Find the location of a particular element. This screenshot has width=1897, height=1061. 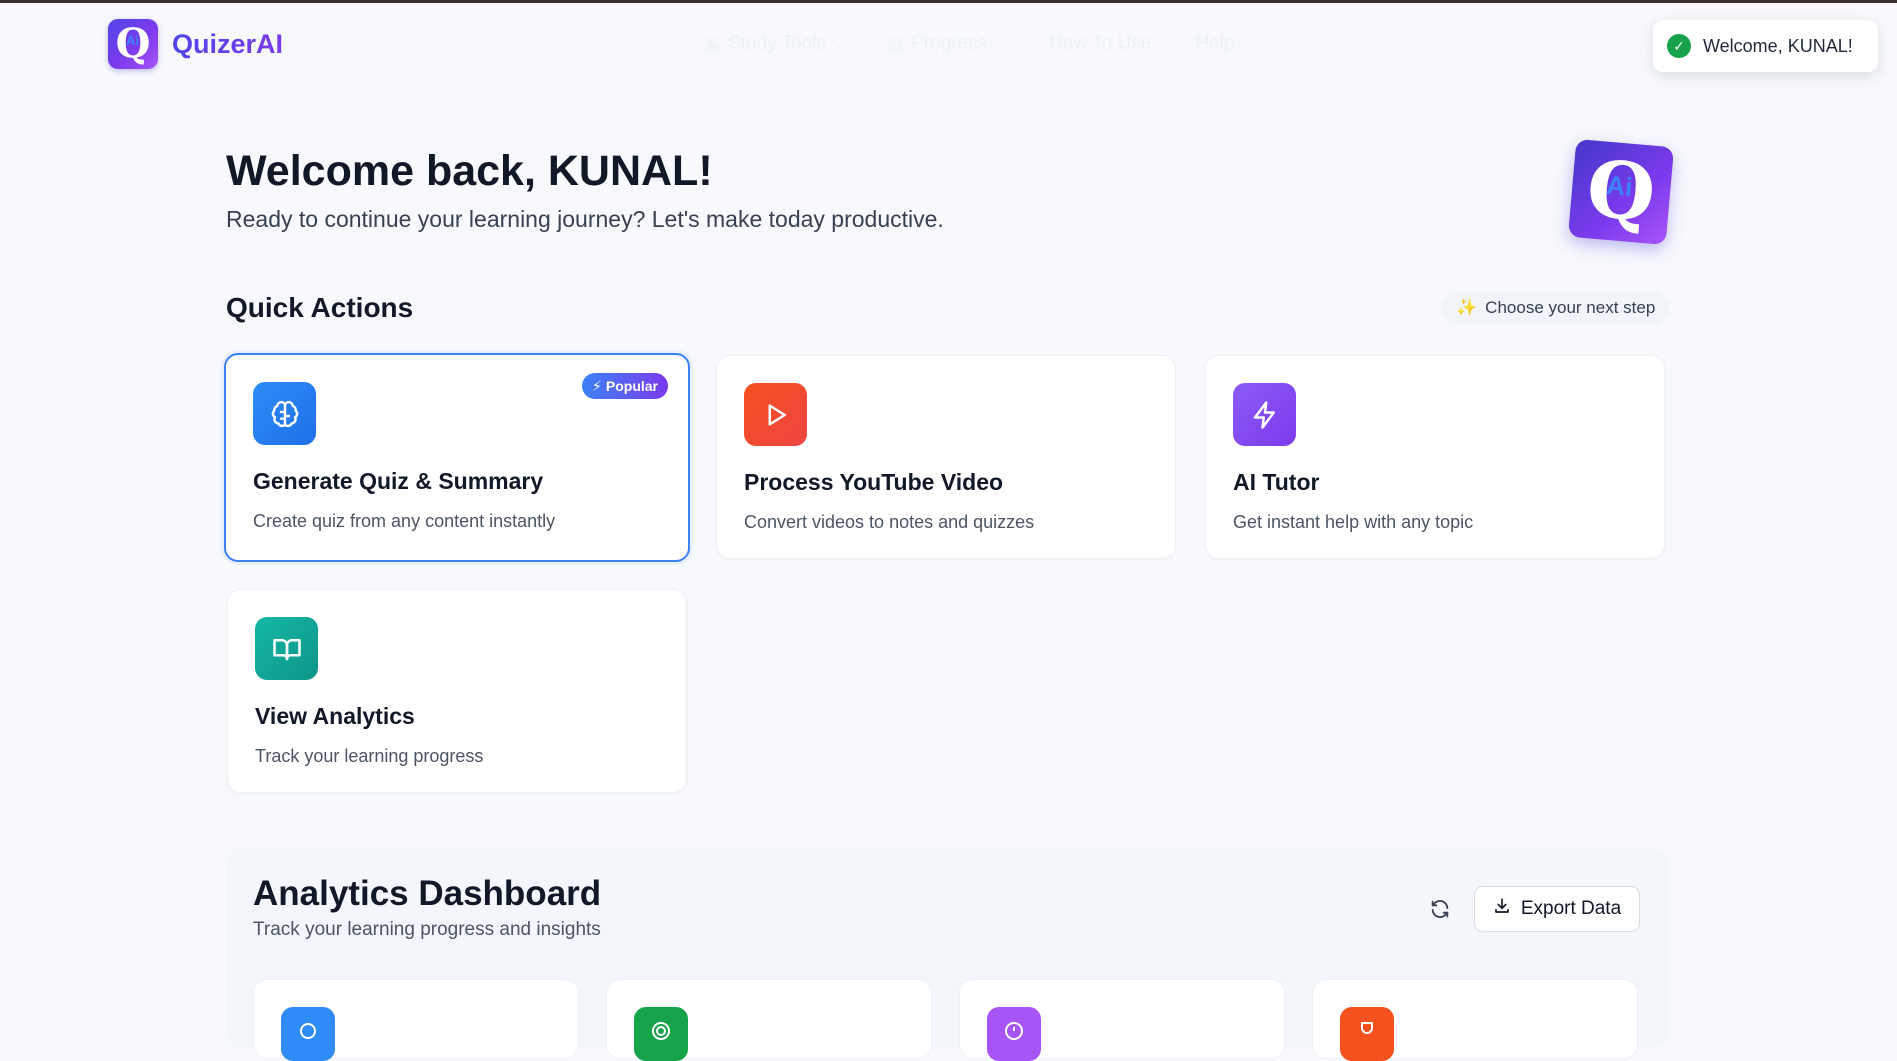

stat-card-achievements is located at coordinates (1475, 1020).